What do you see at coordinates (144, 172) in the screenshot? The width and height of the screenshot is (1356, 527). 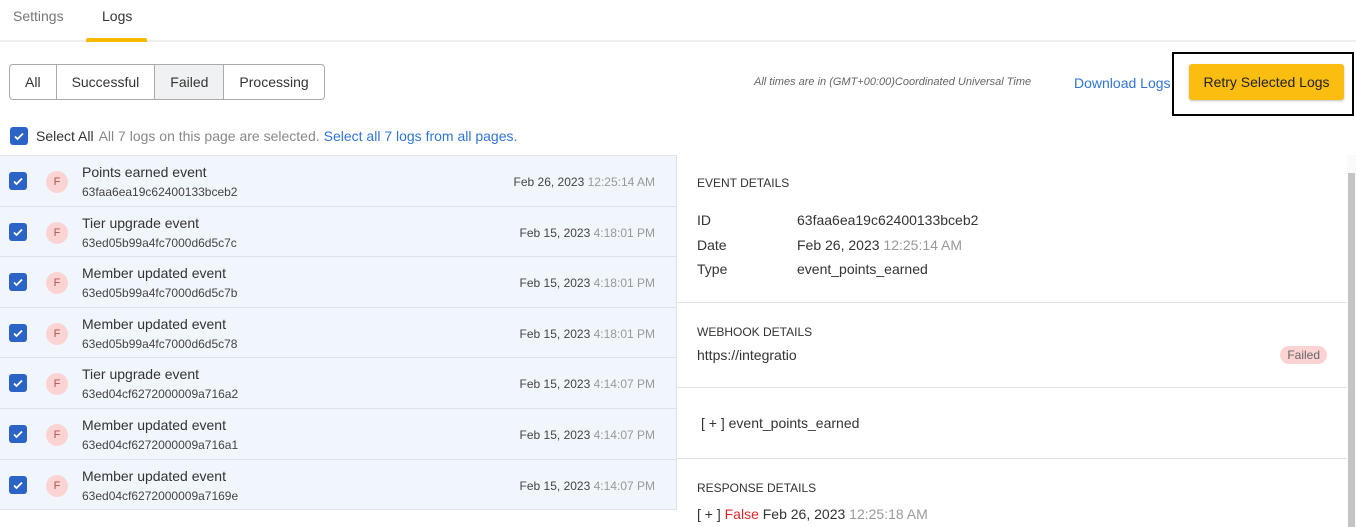 I see `log-title: Points earned event` at bounding box center [144, 172].